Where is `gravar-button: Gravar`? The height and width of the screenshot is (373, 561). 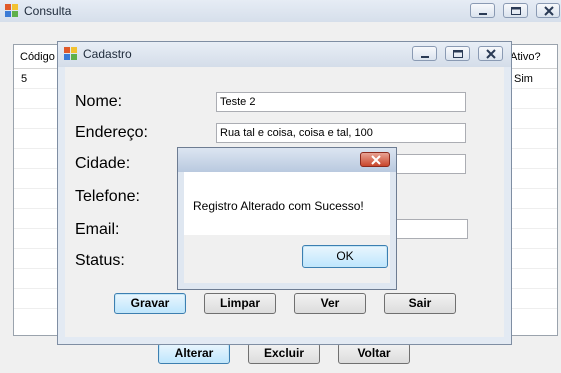
gravar-button: Gravar is located at coordinates (150, 303).